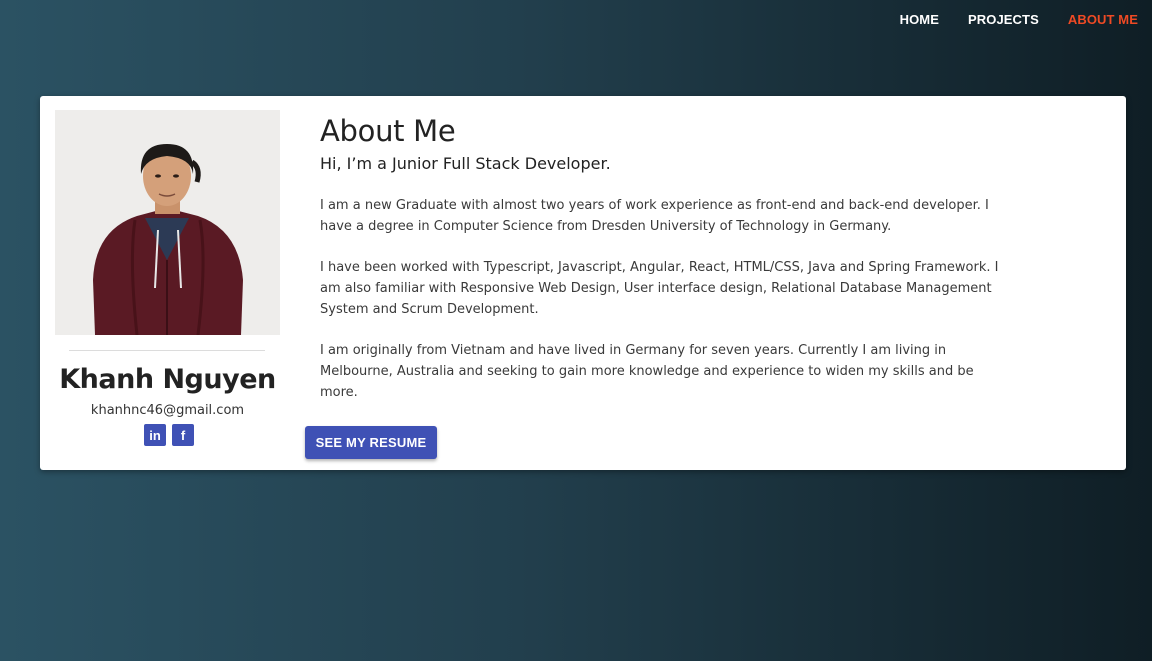 The width and height of the screenshot is (1152, 661). What do you see at coordinates (167, 410) in the screenshot?
I see `profile-email: khanhnc46@gmail.com` at bounding box center [167, 410].